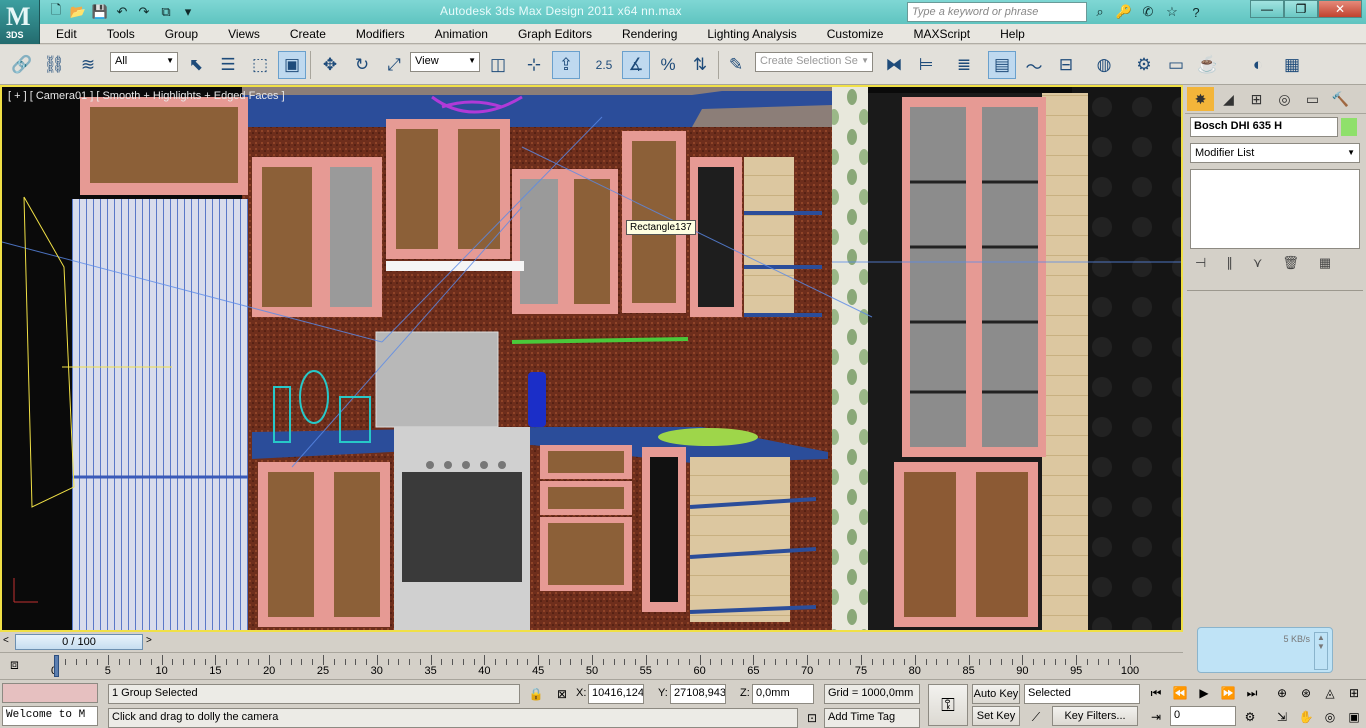  What do you see at coordinates (1282, 693) in the screenshot?
I see `zoom-icon: ⊕` at bounding box center [1282, 693].